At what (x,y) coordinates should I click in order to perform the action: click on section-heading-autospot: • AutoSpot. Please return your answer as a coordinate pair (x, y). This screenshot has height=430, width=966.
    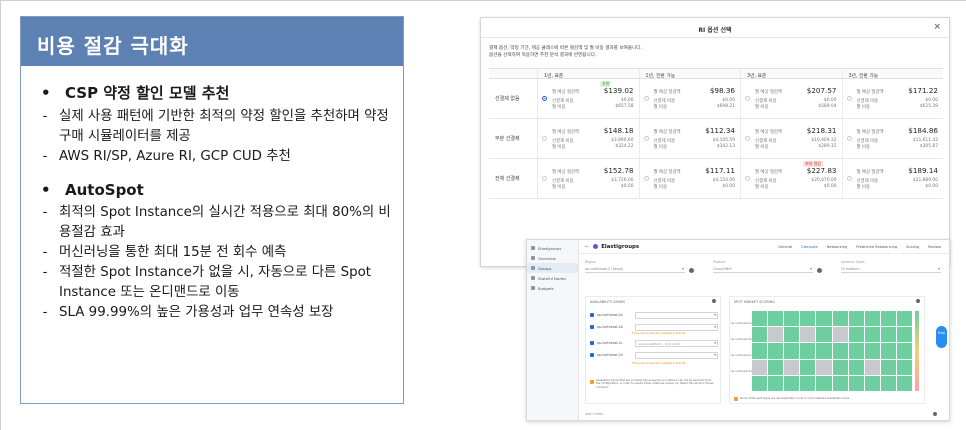
    Looking at the image, I should click on (92, 190).